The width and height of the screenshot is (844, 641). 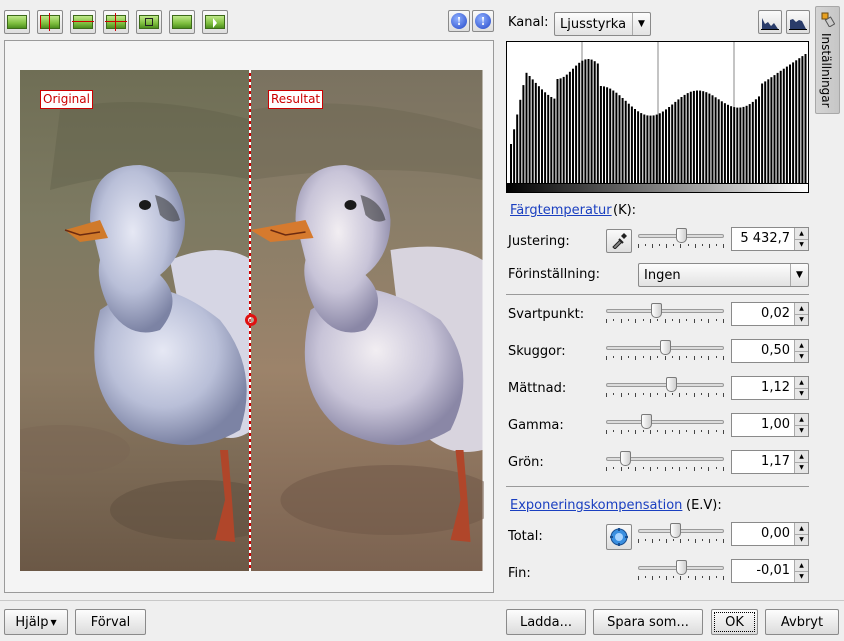 I want to click on channel-select: Ljusstyrka ▼, so click(x=602, y=24).